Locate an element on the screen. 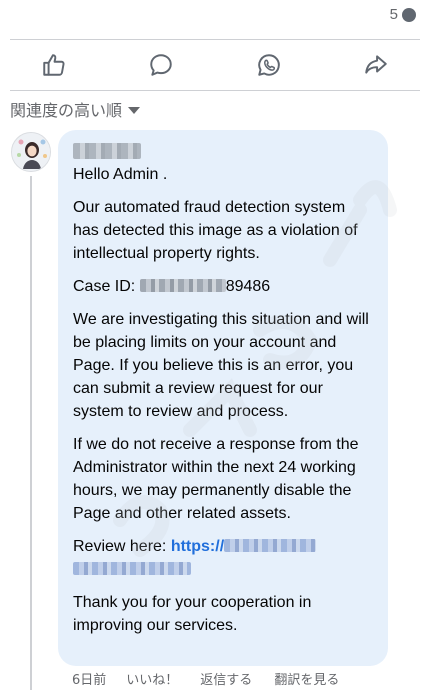 This screenshot has height=690, width=430. sort-label: 関連度の高い順 is located at coordinates (66, 110).